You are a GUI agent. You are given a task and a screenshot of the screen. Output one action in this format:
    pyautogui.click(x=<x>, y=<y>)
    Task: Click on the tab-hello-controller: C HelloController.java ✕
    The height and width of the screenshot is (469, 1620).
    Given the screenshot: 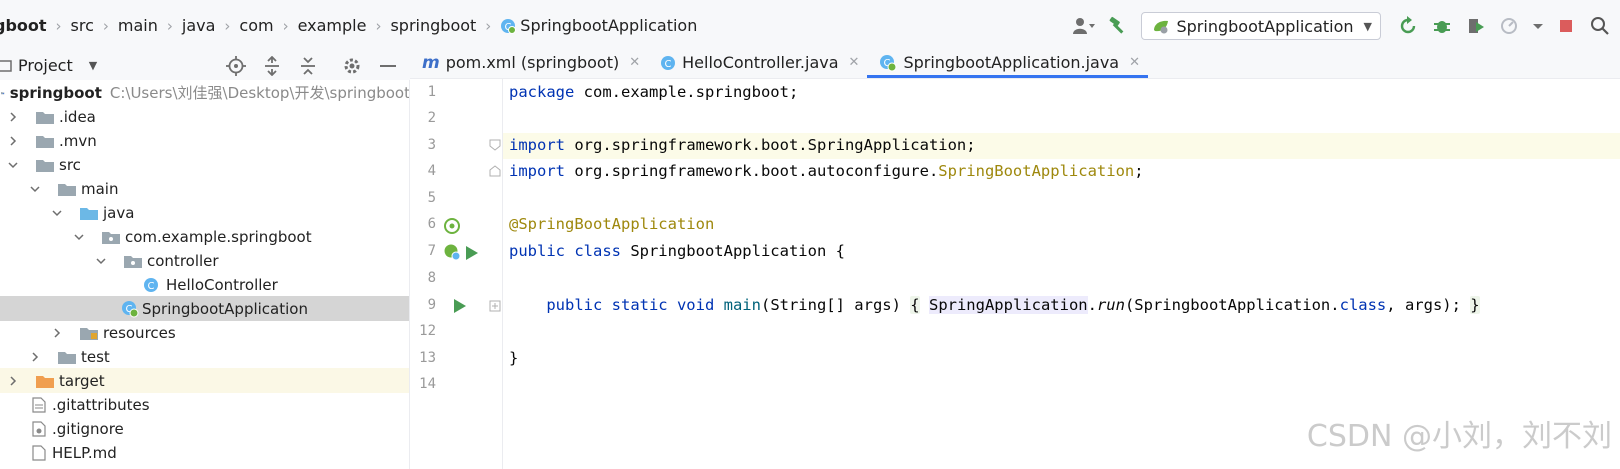 What is the action you would take?
    pyautogui.click(x=757, y=62)
    